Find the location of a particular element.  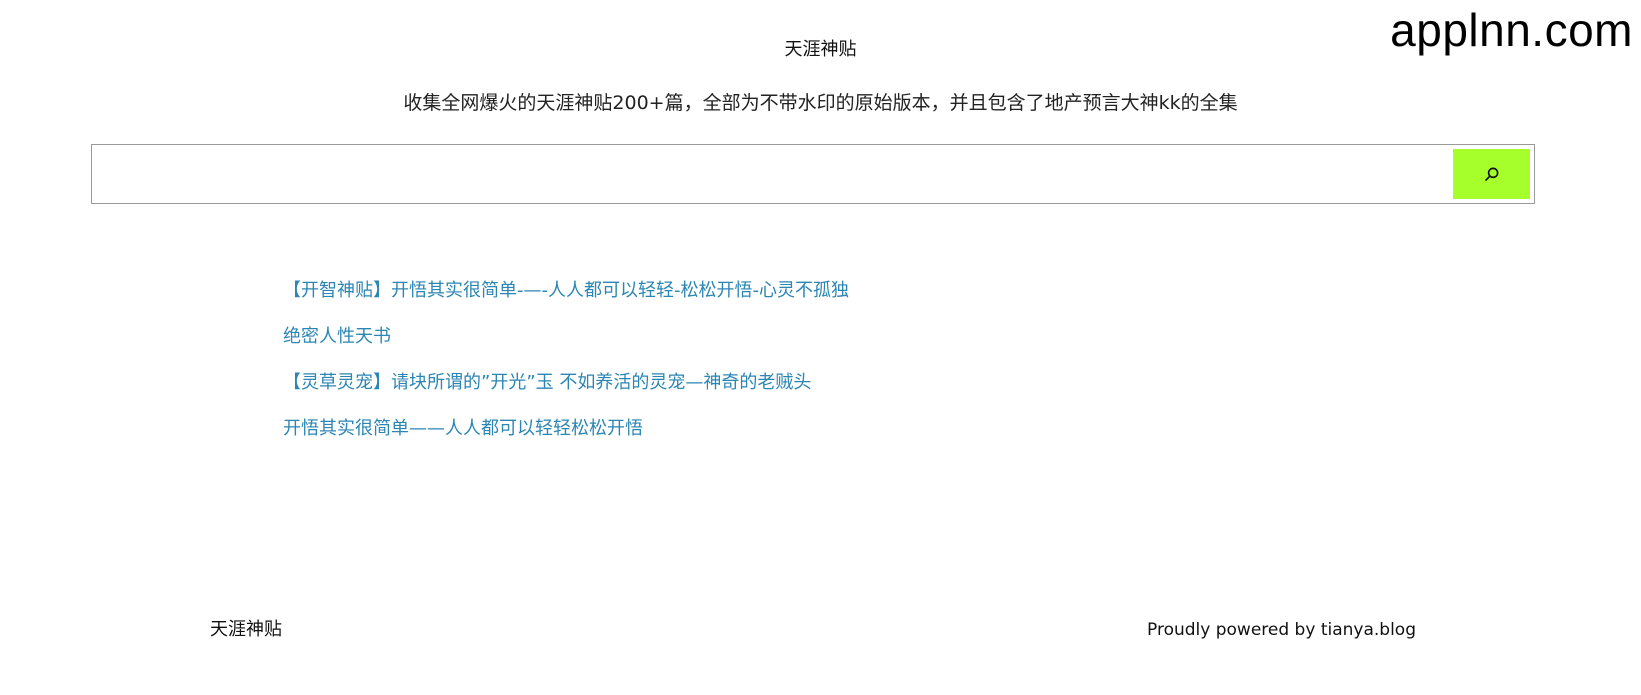

post-link: 【开智神贴】开悟其实很简单-—-人人都可以轻轻-松松开悟-心灵不孤独 is located at coordinates (566, 290).